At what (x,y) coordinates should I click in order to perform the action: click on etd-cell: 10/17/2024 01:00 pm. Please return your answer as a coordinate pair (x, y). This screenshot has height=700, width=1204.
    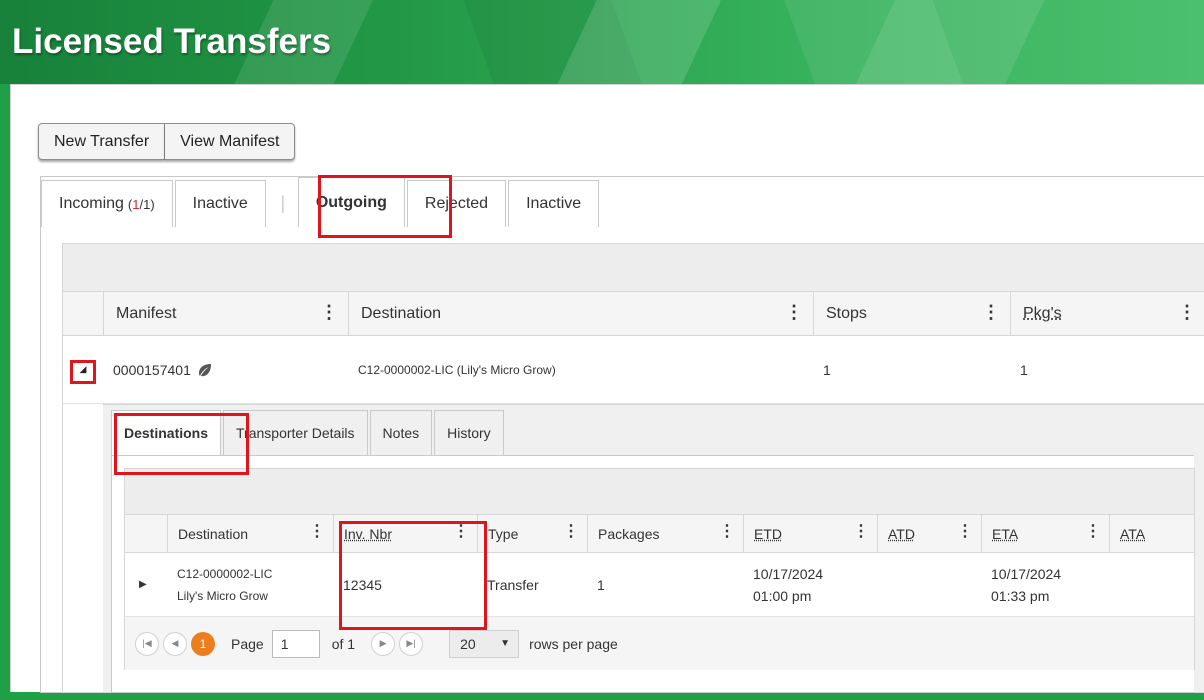
    Looking at the image, I should click on (788, 585).